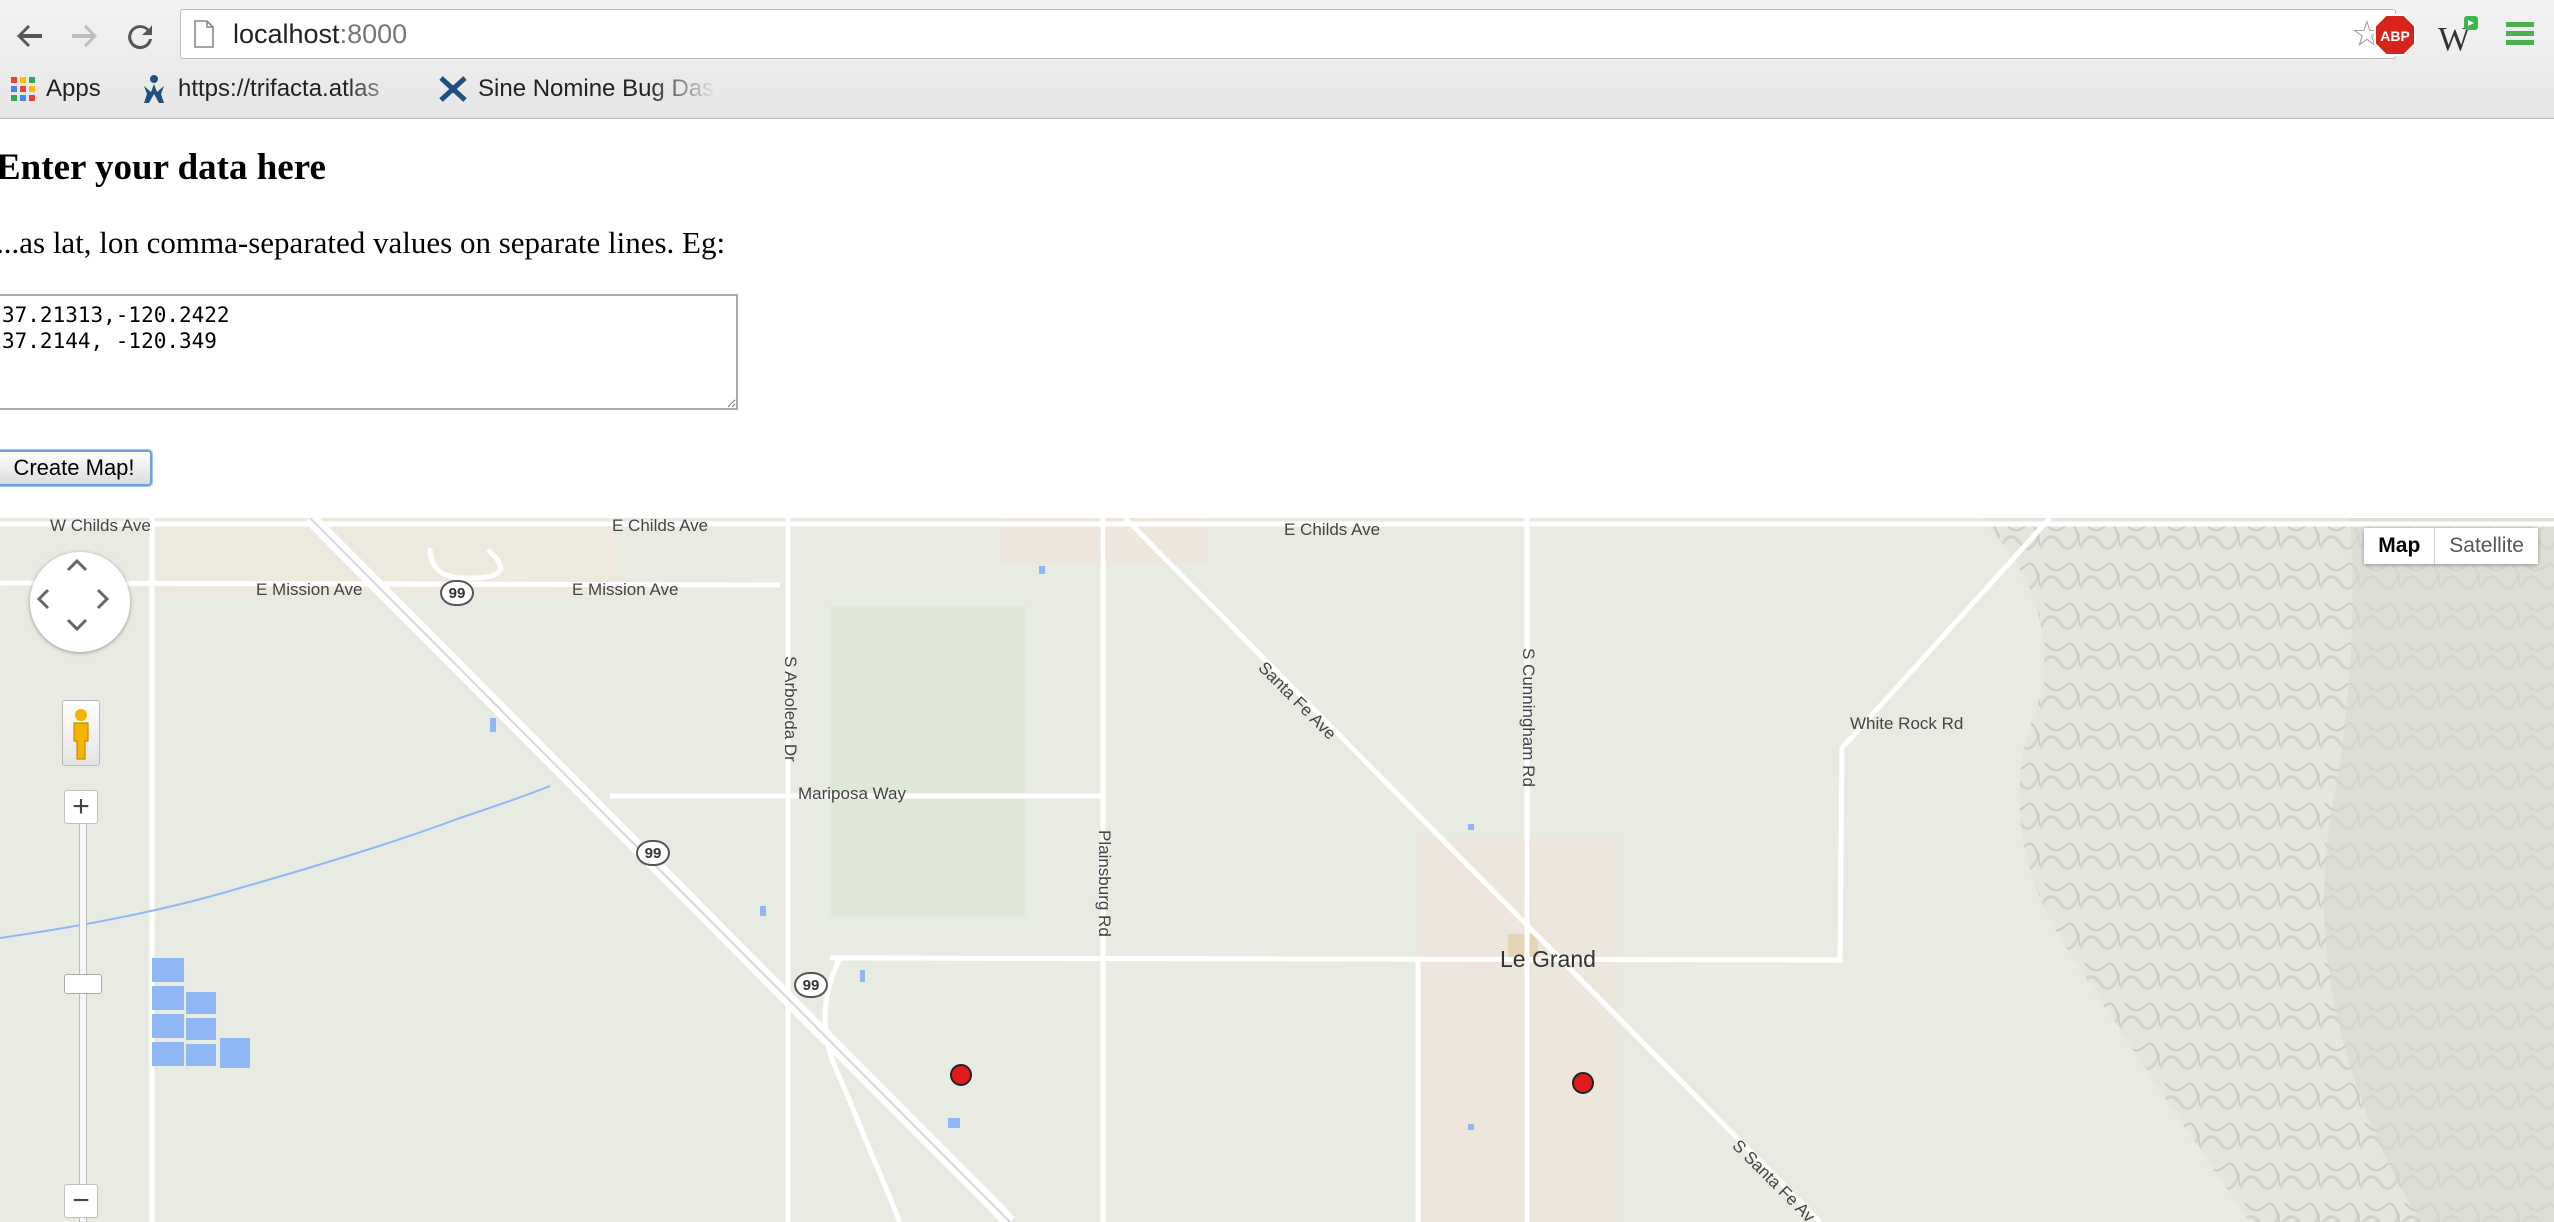 This screenshot has width=2554, height=1222. What do you see at coordinates (73, 88) in the screenshot?
I see `bookmark-label: Apps` at bounding box center [73, 88].